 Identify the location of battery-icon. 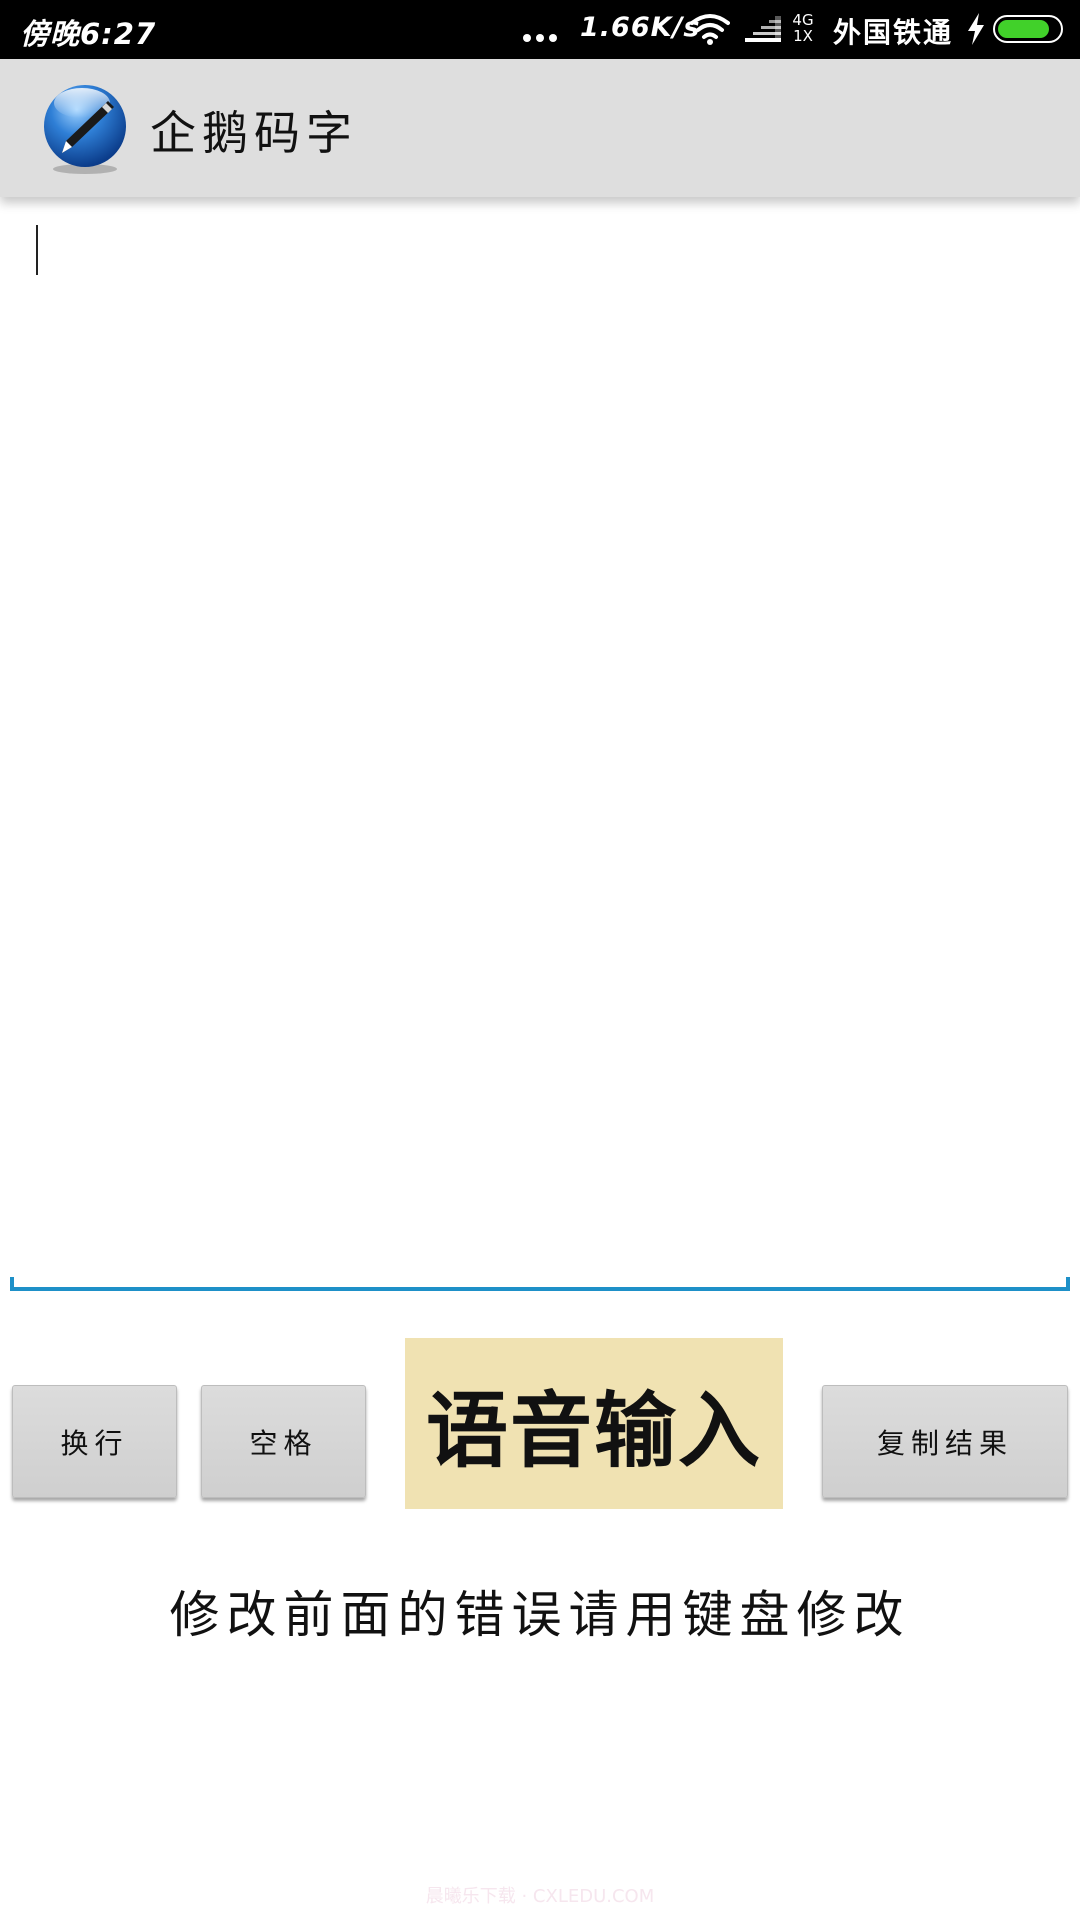
(1028, 29).